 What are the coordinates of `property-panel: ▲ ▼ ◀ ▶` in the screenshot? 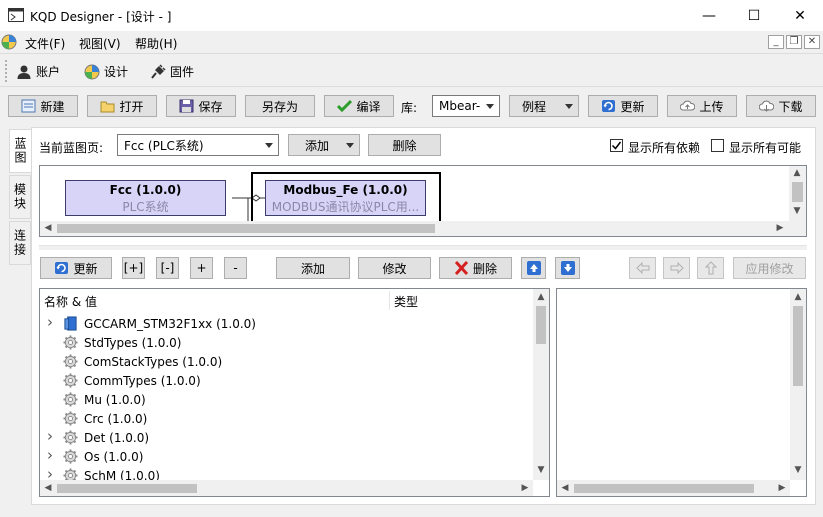 It's located at (681, 392).